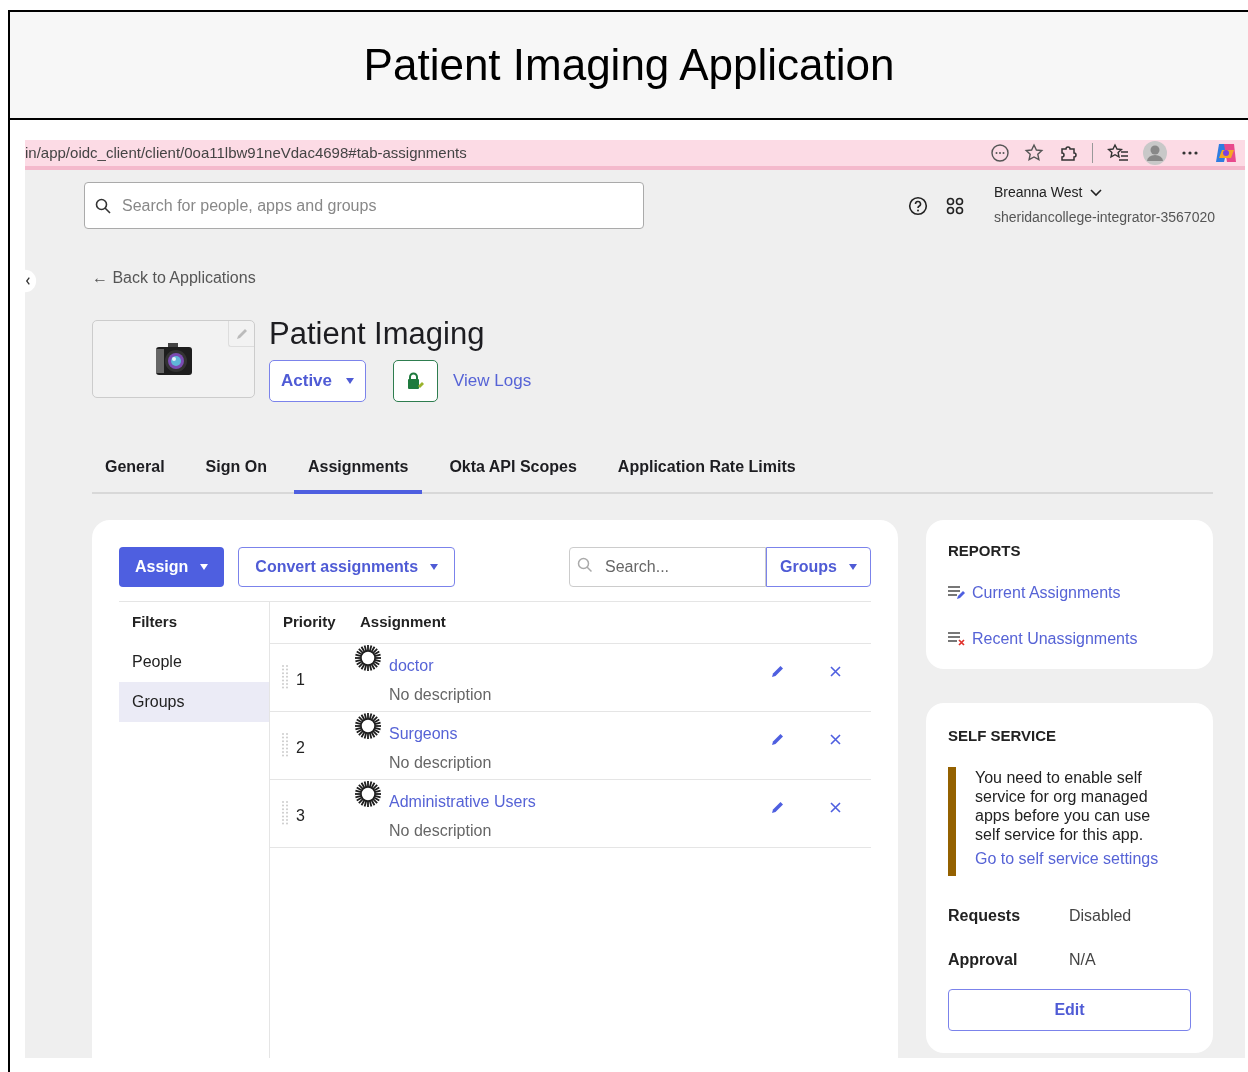 The image size is (1248, 1072). What do you see at coordinates (1055, 638) in the screenshot?
I see `report-link: Recent Unassignments` at bounding box center [1055, 638].